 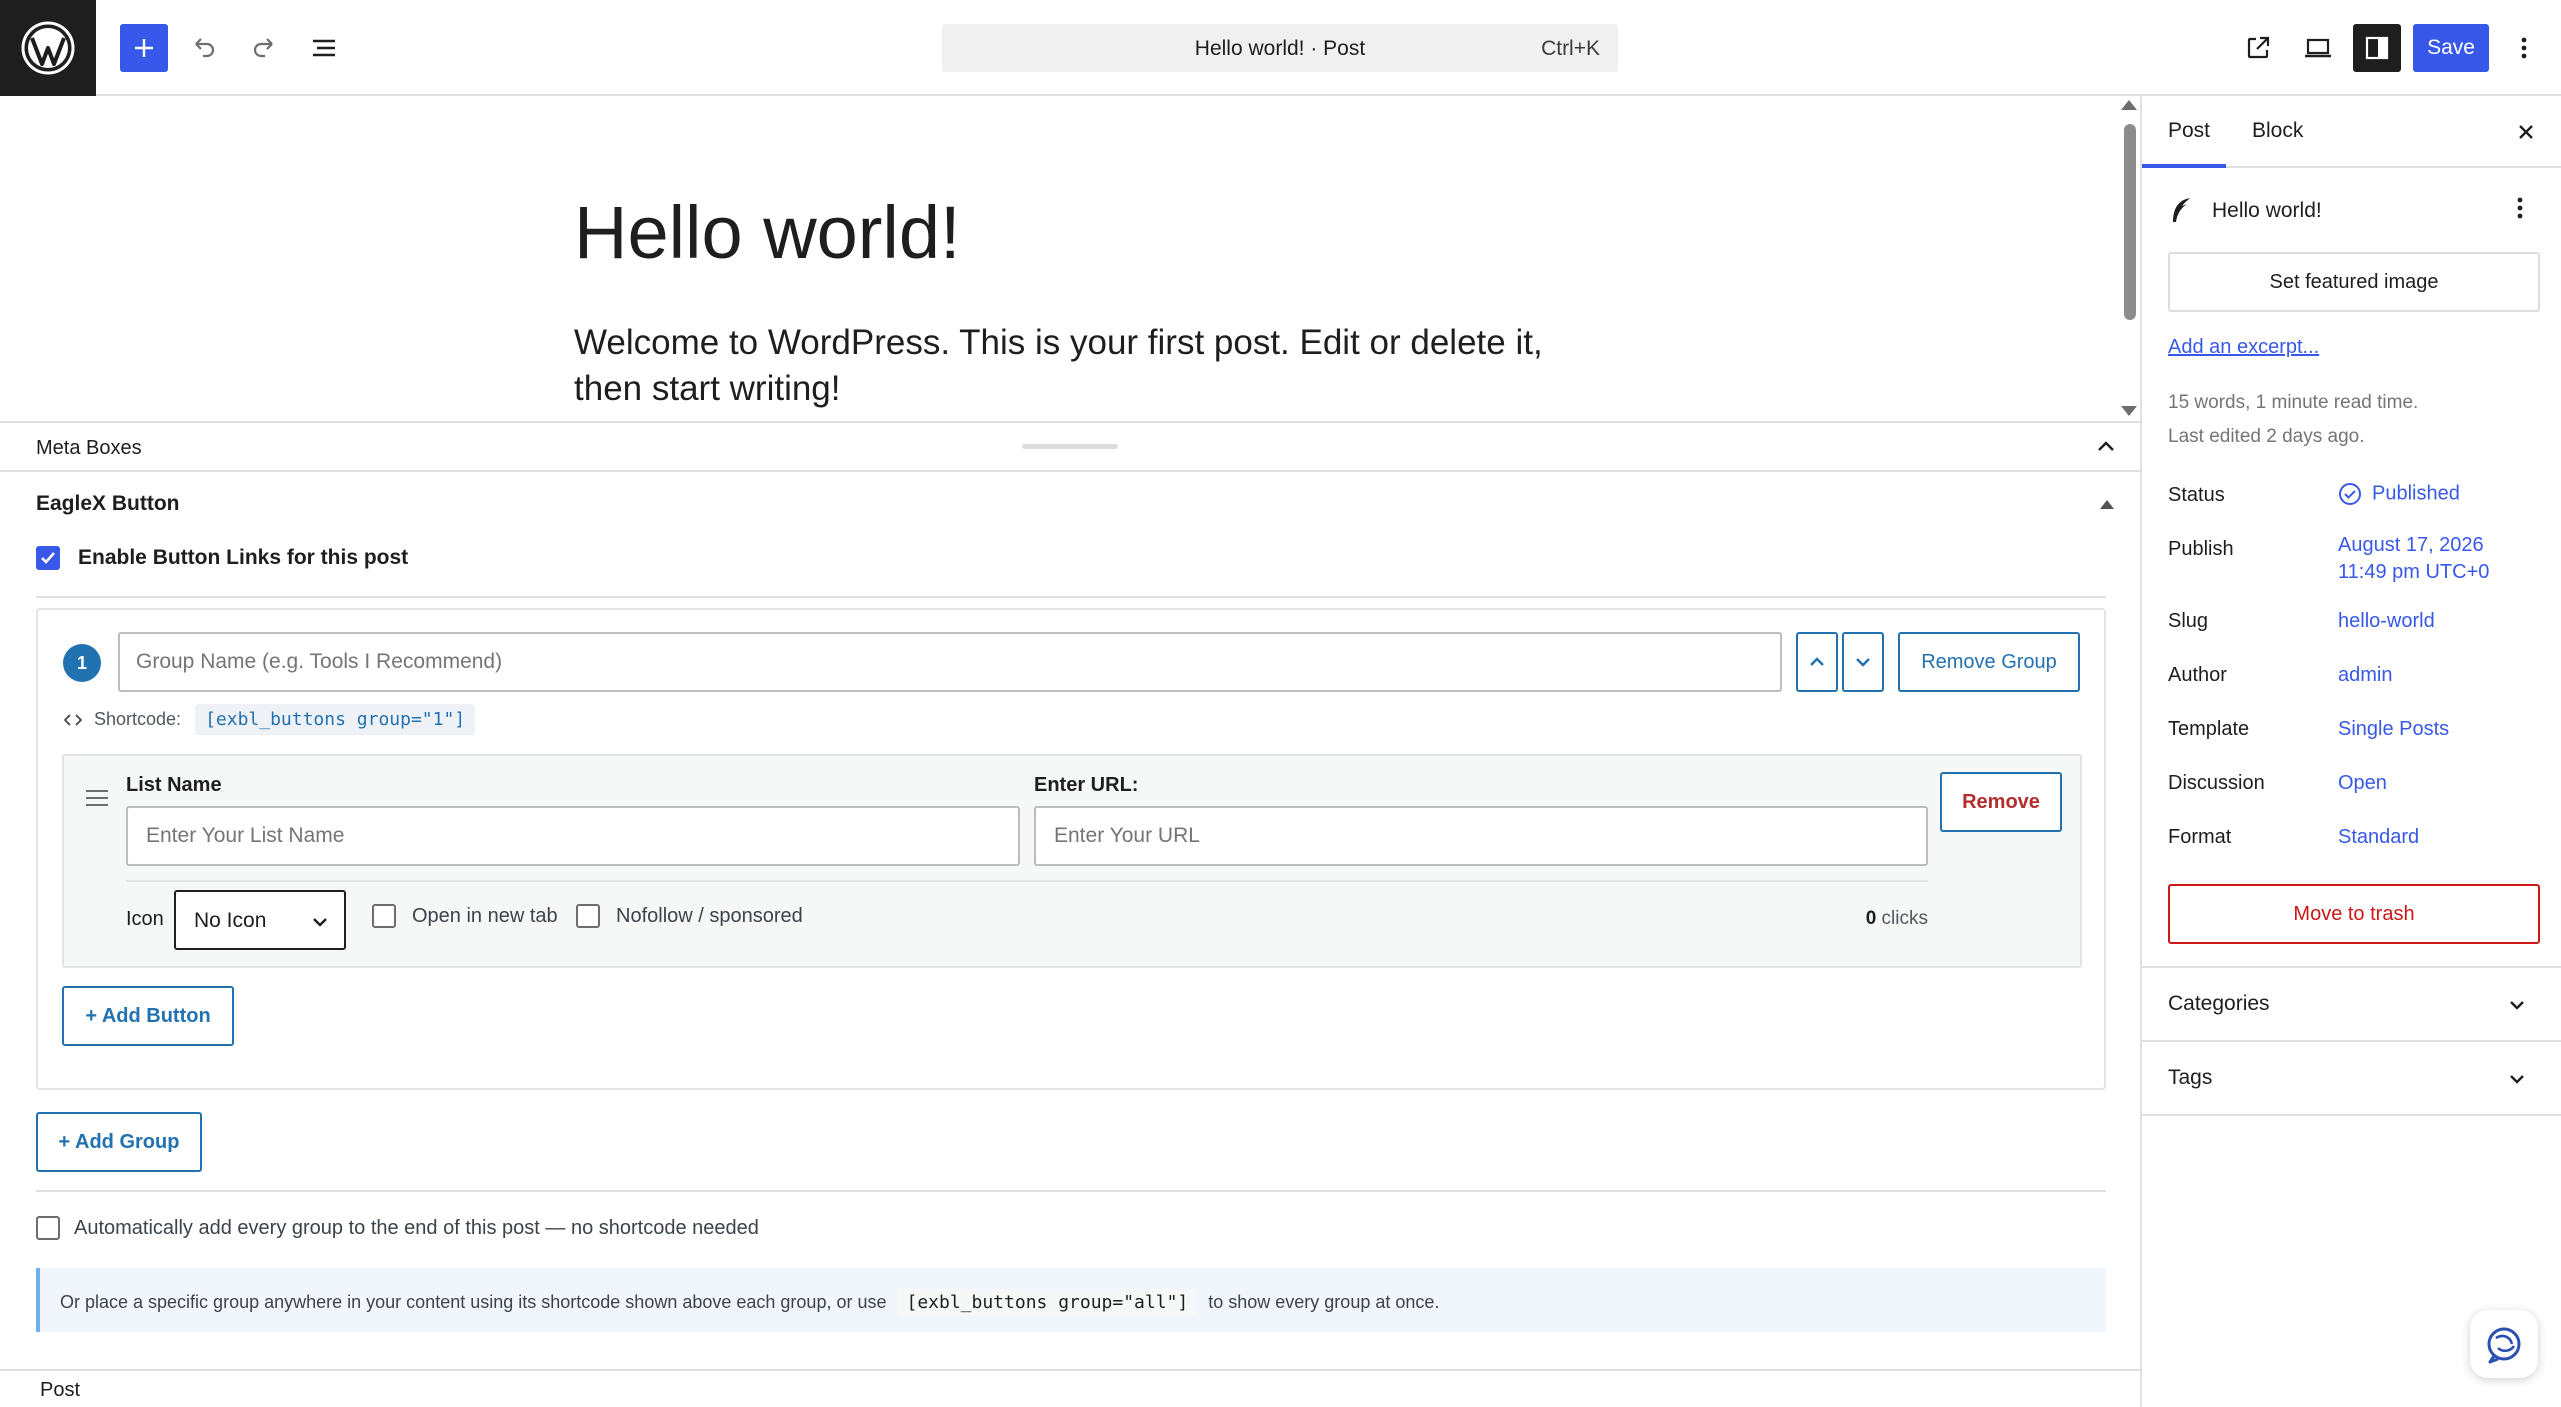 I want to click on add-block-button, so click(x=144, y=48).